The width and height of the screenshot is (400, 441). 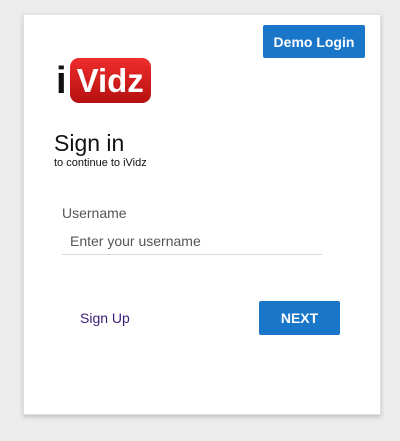 What do you see at coordinates (314, 41) in the screenshot?
I see `demo-login-button: Demo Login` at bounding box center [314, 41].